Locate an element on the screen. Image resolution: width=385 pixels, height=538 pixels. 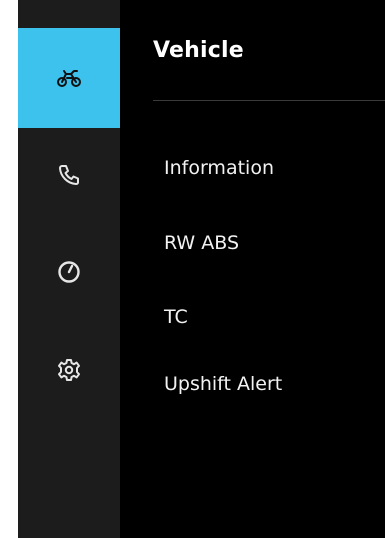
gear-icon is located at coordinates (69, 370).